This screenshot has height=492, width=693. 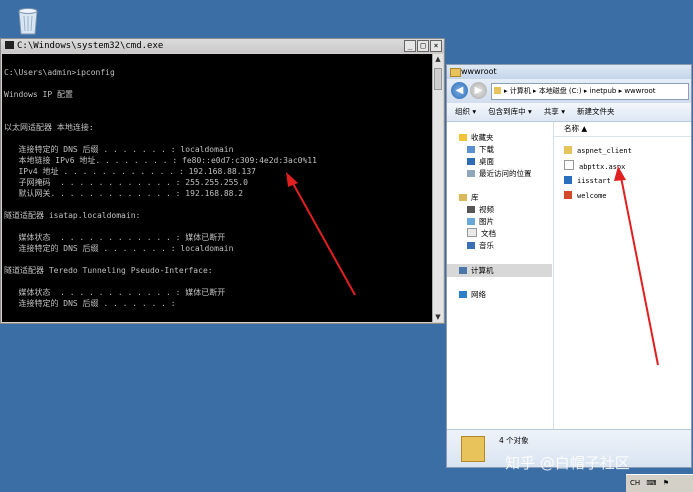 I want to click on nav-item-libraries: 库, so click(x=469, y=198).